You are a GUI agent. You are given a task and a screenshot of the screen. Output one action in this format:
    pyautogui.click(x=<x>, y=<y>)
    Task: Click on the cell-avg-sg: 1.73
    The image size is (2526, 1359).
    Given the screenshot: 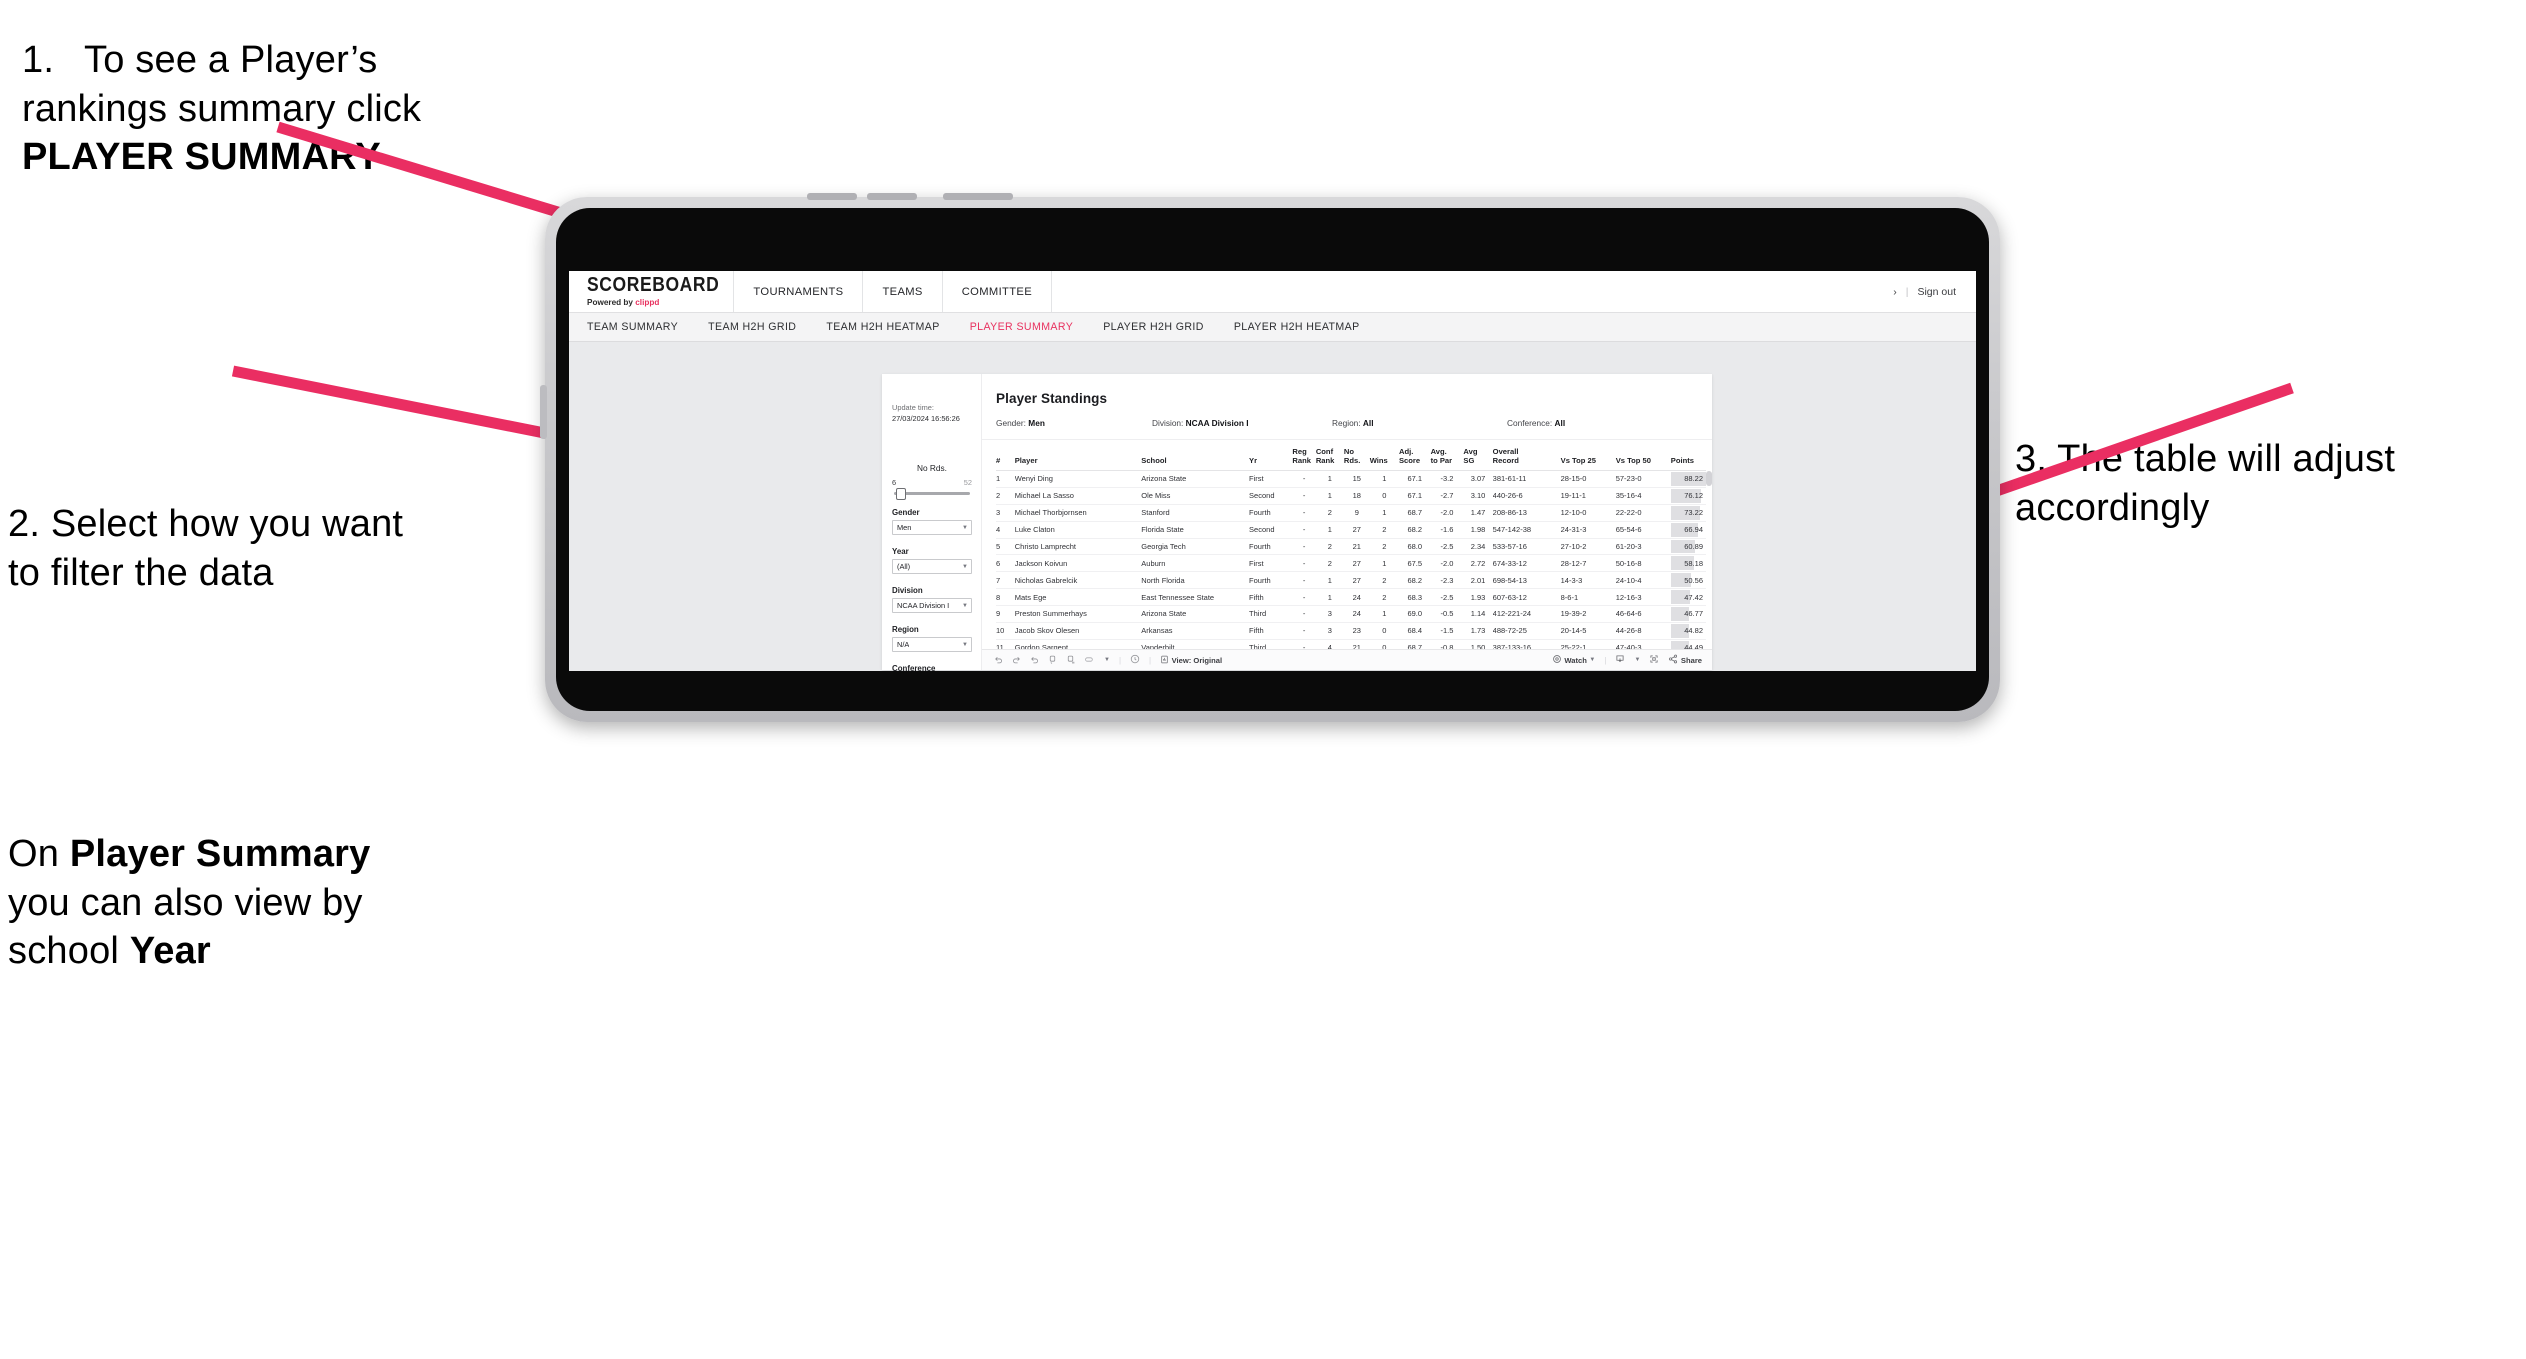 What is the action you would take?
    pyautogui.click(x=1478, y=631)
    